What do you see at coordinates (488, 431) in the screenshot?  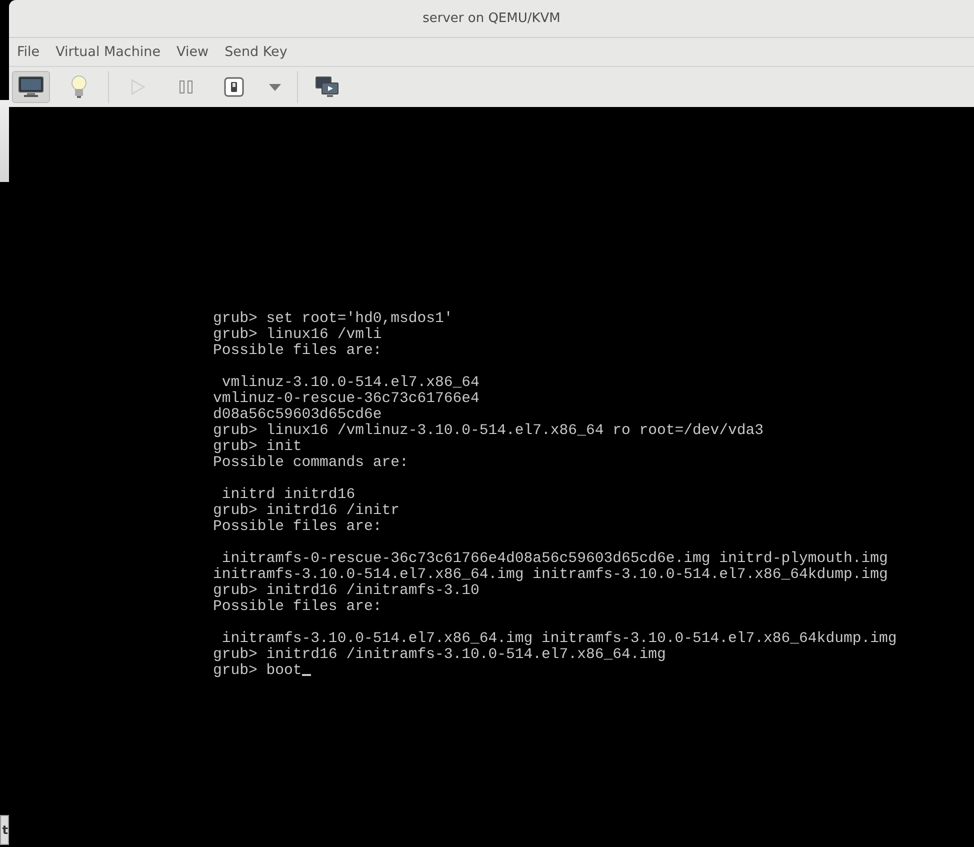 I see `console-line: grub> linux16 /vmlinuz-3.10.0-514.el7.x86_64 ro root=/dev/vda3` at bounding box center [488, 431].